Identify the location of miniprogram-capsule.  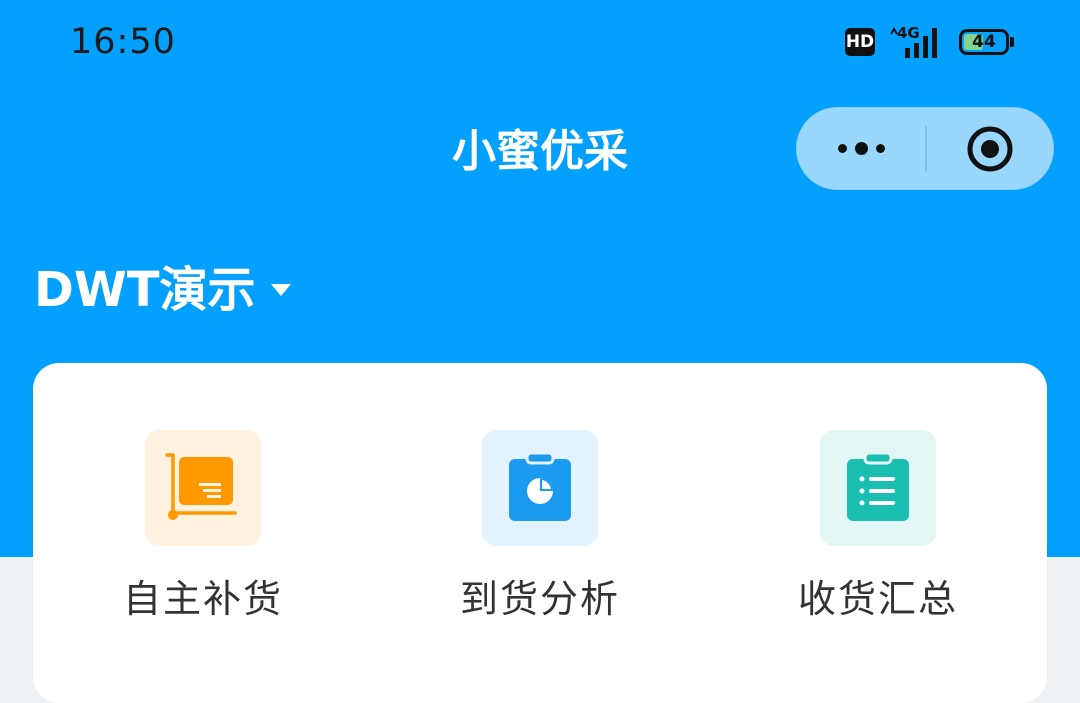
(925, 148).